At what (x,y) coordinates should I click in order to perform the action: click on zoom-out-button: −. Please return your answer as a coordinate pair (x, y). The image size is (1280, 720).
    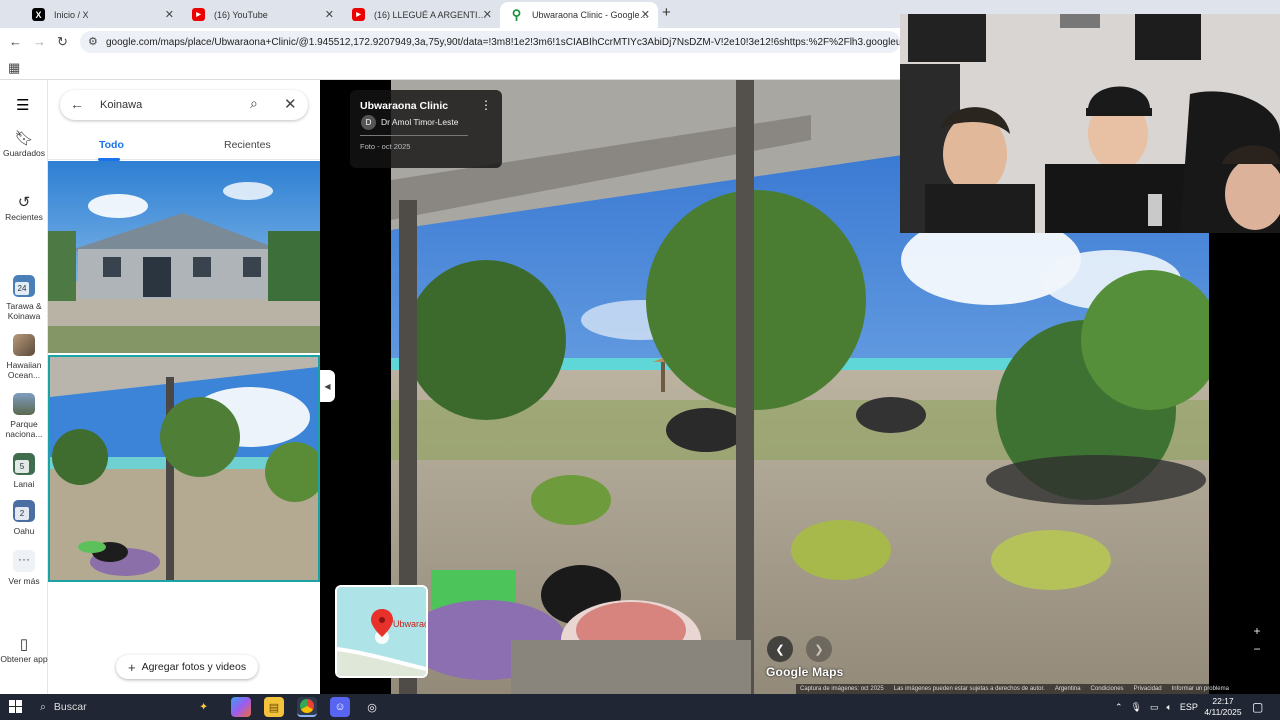
    Looking at the image, I should click on (1257, 649).